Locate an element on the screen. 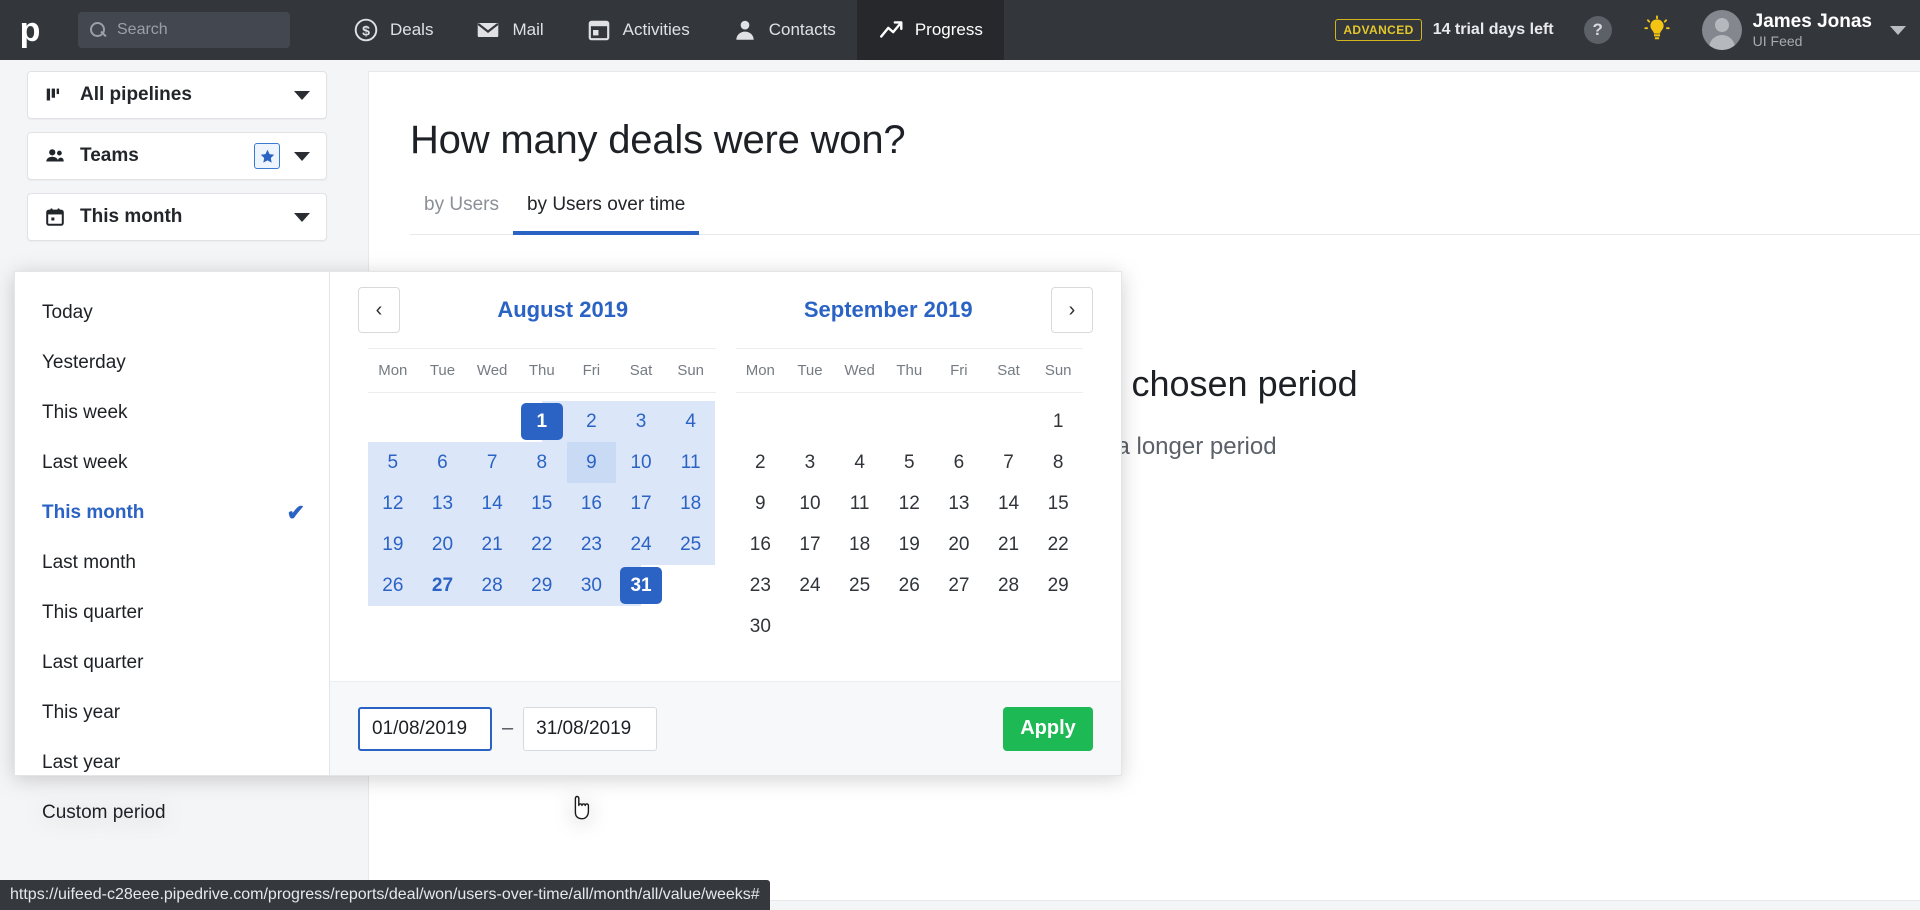 This screenshot has width=1920, height=910. pipedrive-logo: p is located at coordinates (30, 30).